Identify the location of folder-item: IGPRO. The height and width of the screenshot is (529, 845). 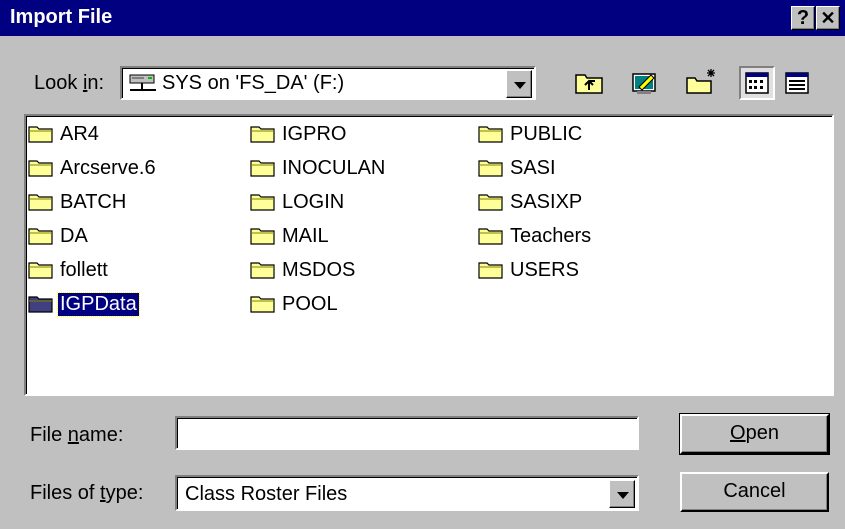
(299, 134).